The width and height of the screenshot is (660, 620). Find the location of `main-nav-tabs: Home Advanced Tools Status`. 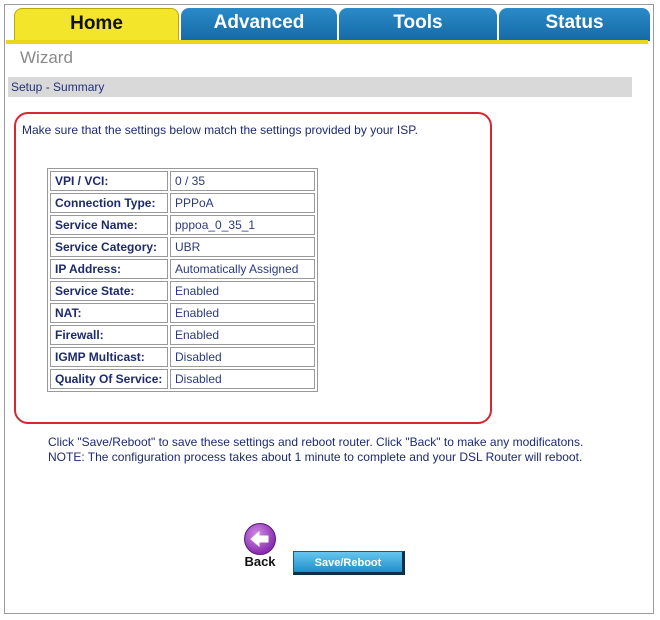

main-nav-tabs: Home Advanced Tools Status is located at coordinates (332, 24).